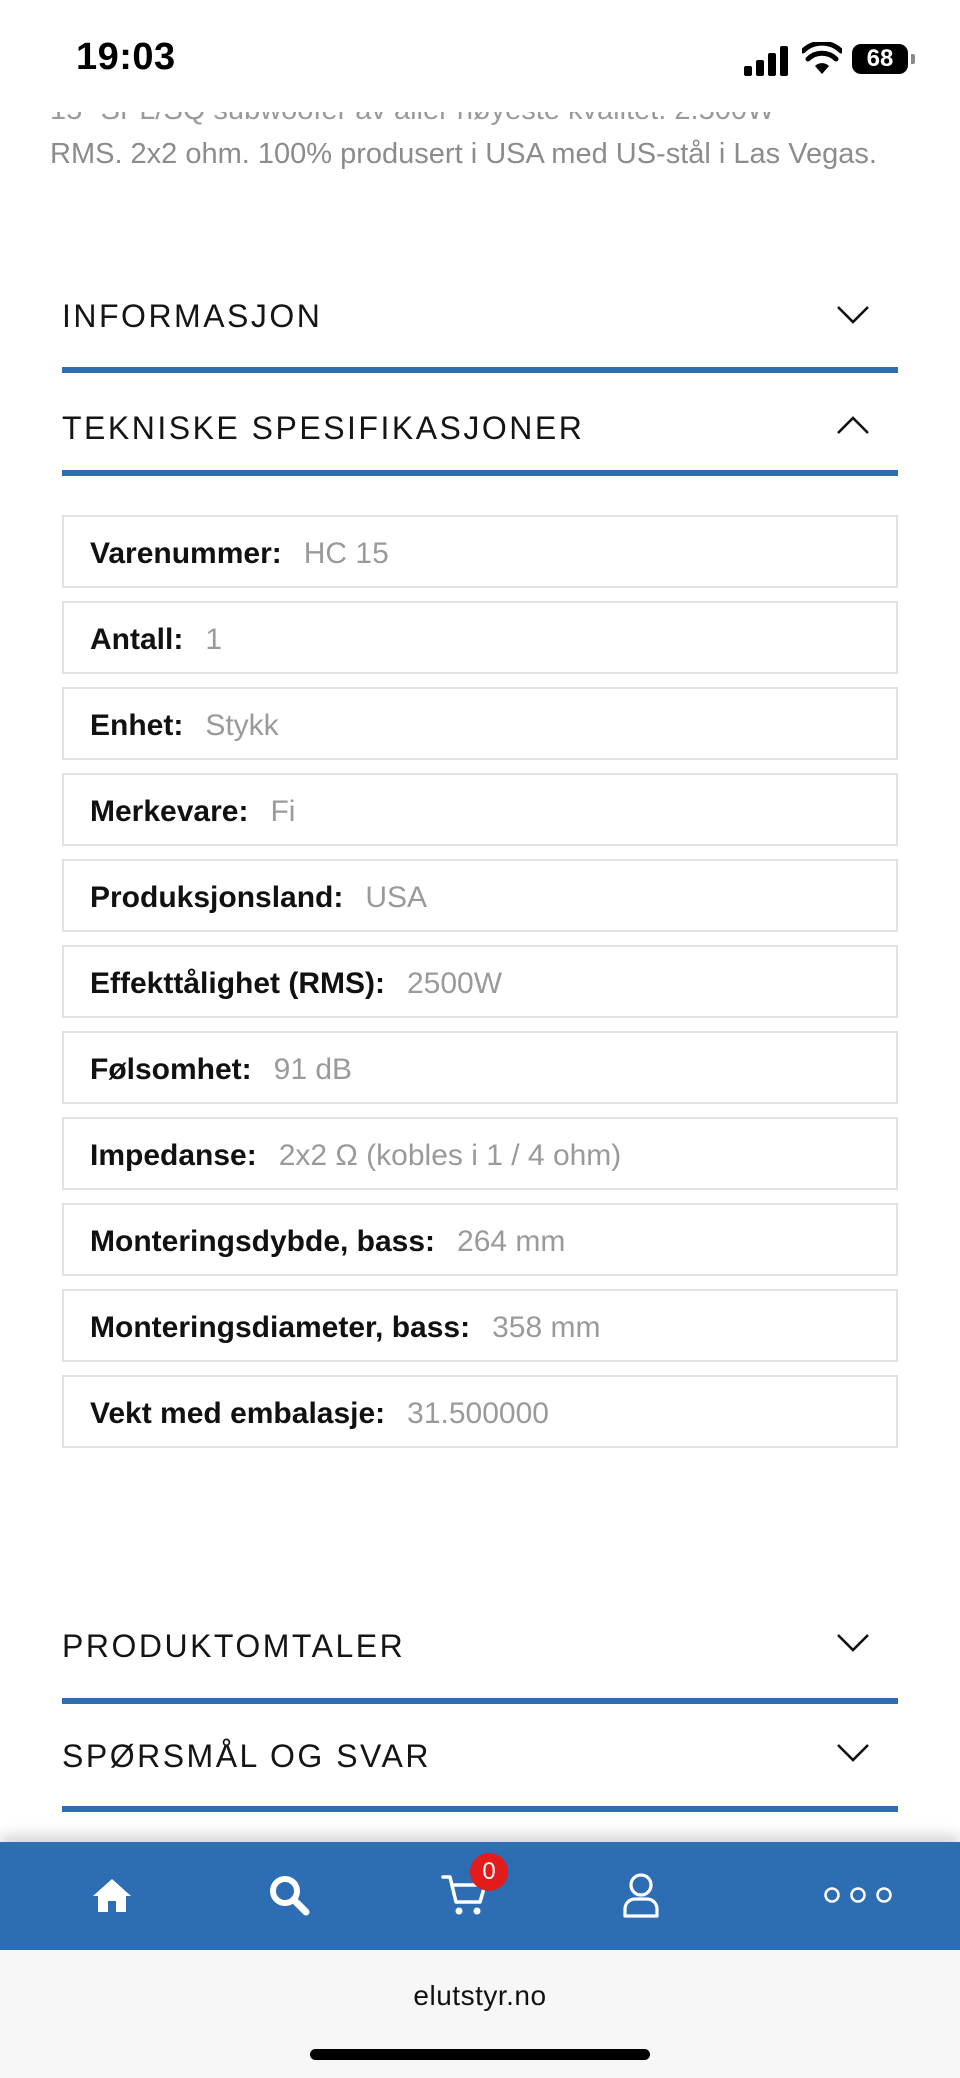 Image resolution: width=960 pixels, height=2078 pixels. I want to click on spec-value: 91 dB, so click(313, 1069).